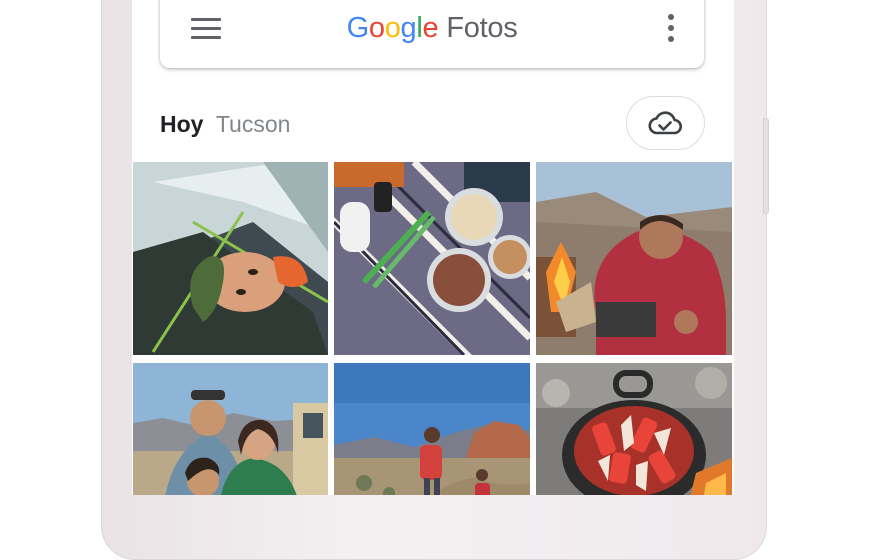  Describe the element at coordinates (482, 28) in the screenshot. I see `product-name: Fotos` at that location.